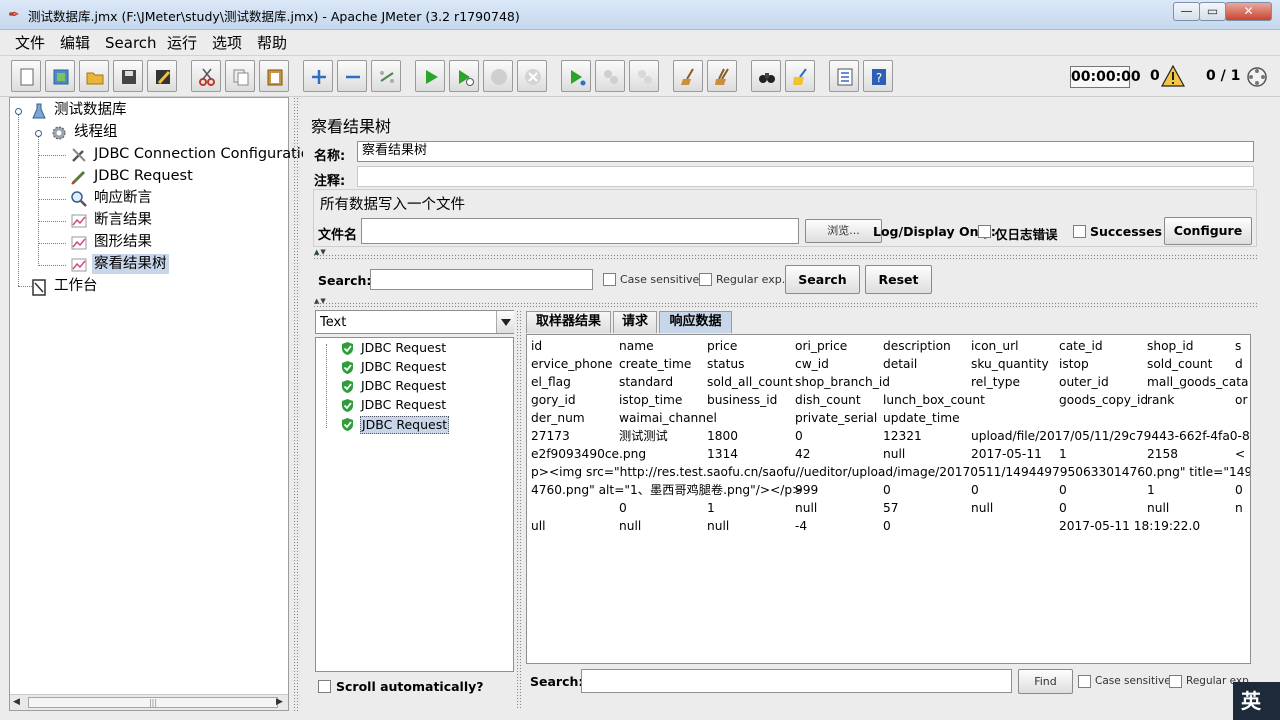 This screenshot has height=720, width=1280. What do you see at coordinates (1186, 11) in the screenshot?
I see `minimize-button: —` at bounding box center [1186, 11].